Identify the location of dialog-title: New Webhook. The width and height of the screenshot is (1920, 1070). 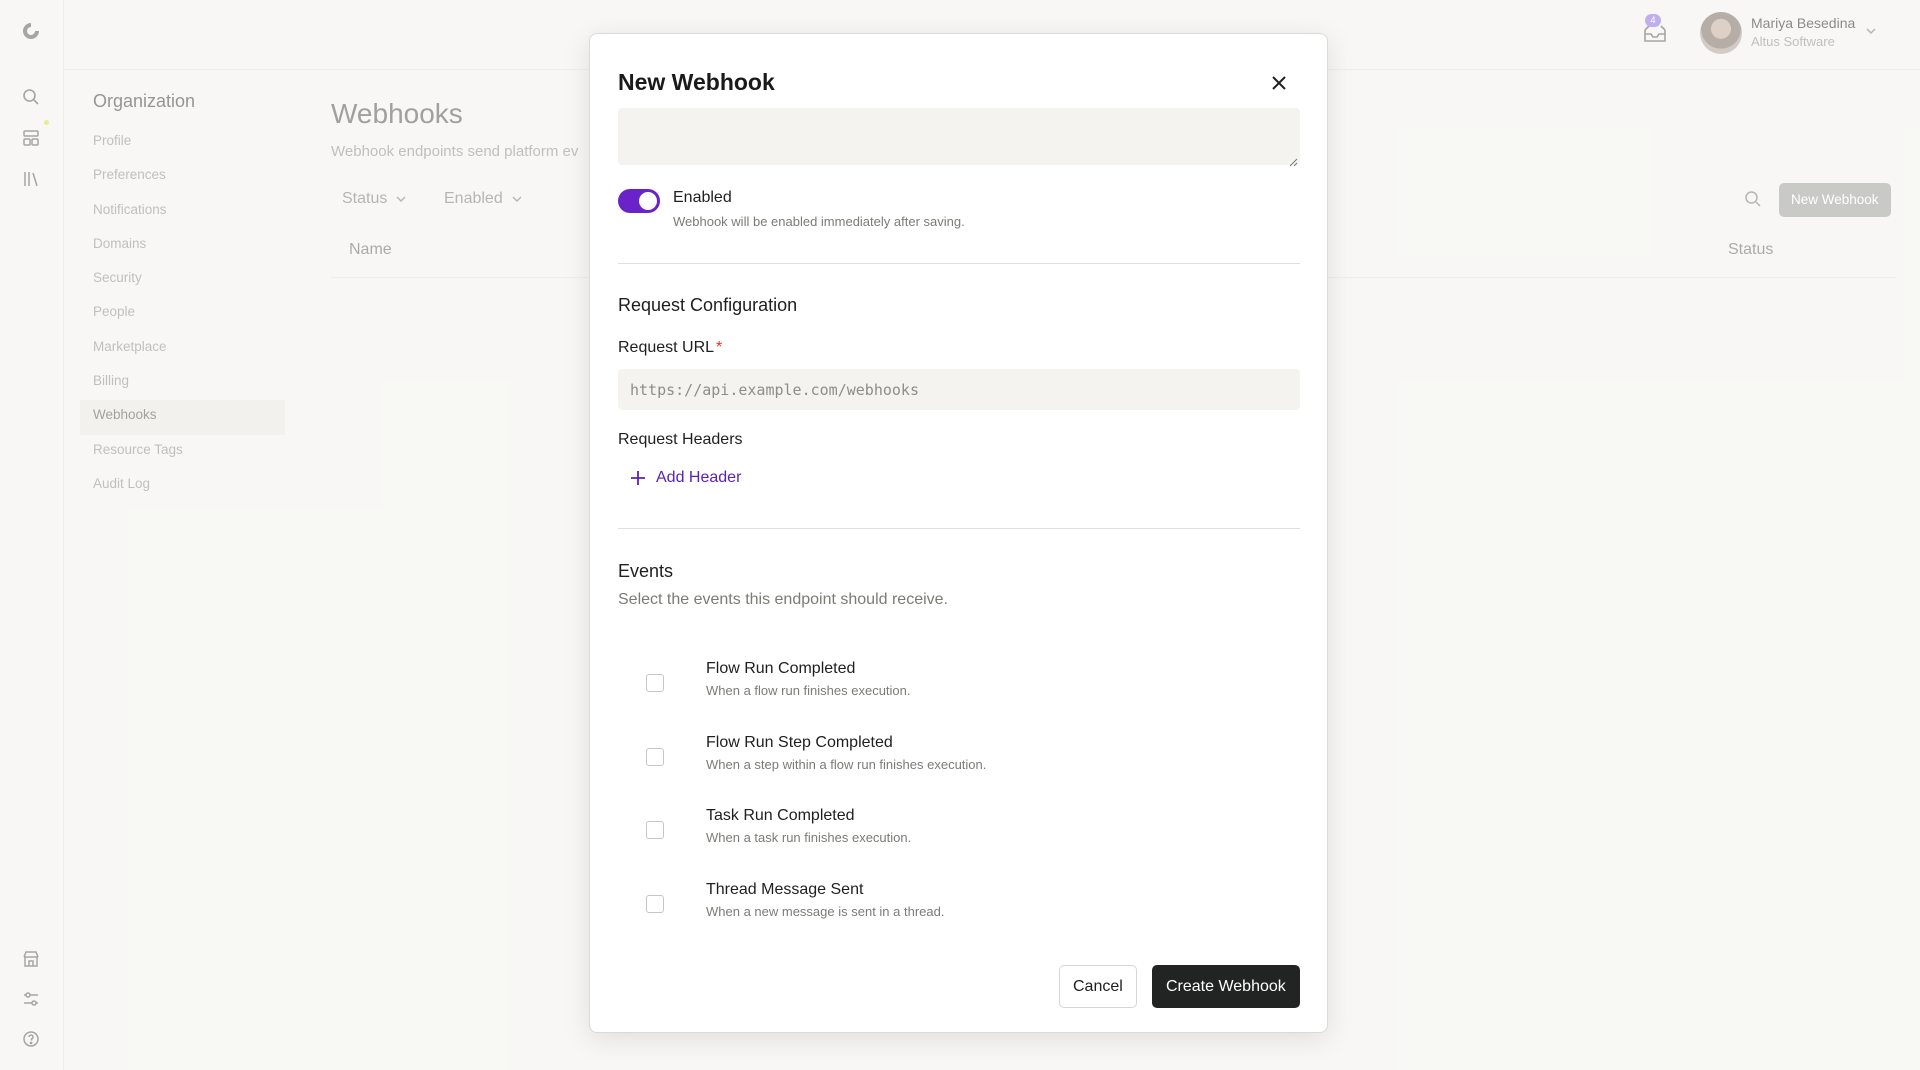
(696, 82).